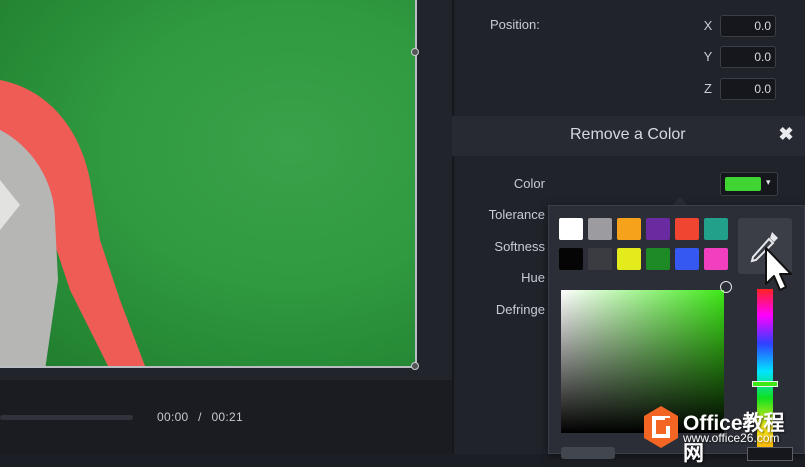 Image resolution: width=805 pixels, height=467 pixels. What do you see at coordinates (743, 184) in the screenshot?
I see `selected-color-swatch` at bounding box center [743, 184].